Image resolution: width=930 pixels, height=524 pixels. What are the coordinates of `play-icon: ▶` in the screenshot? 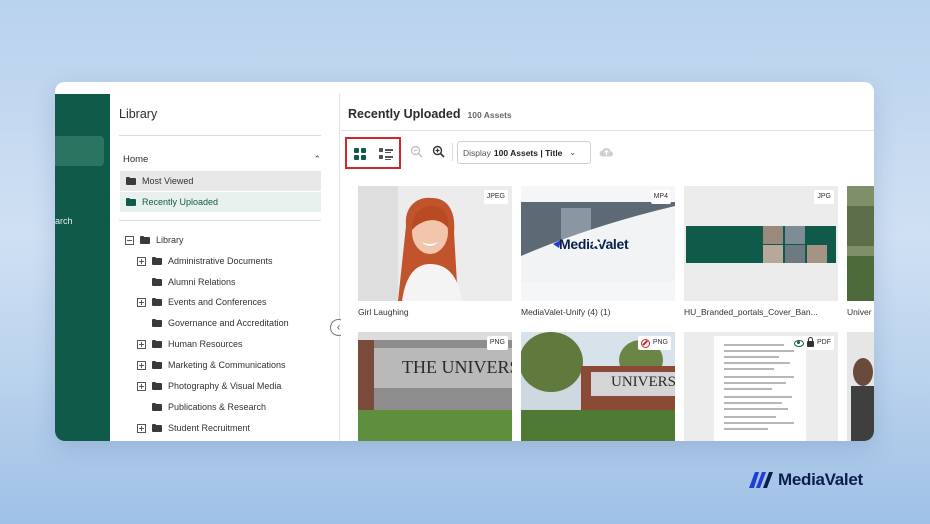 It's located at (597, 242).